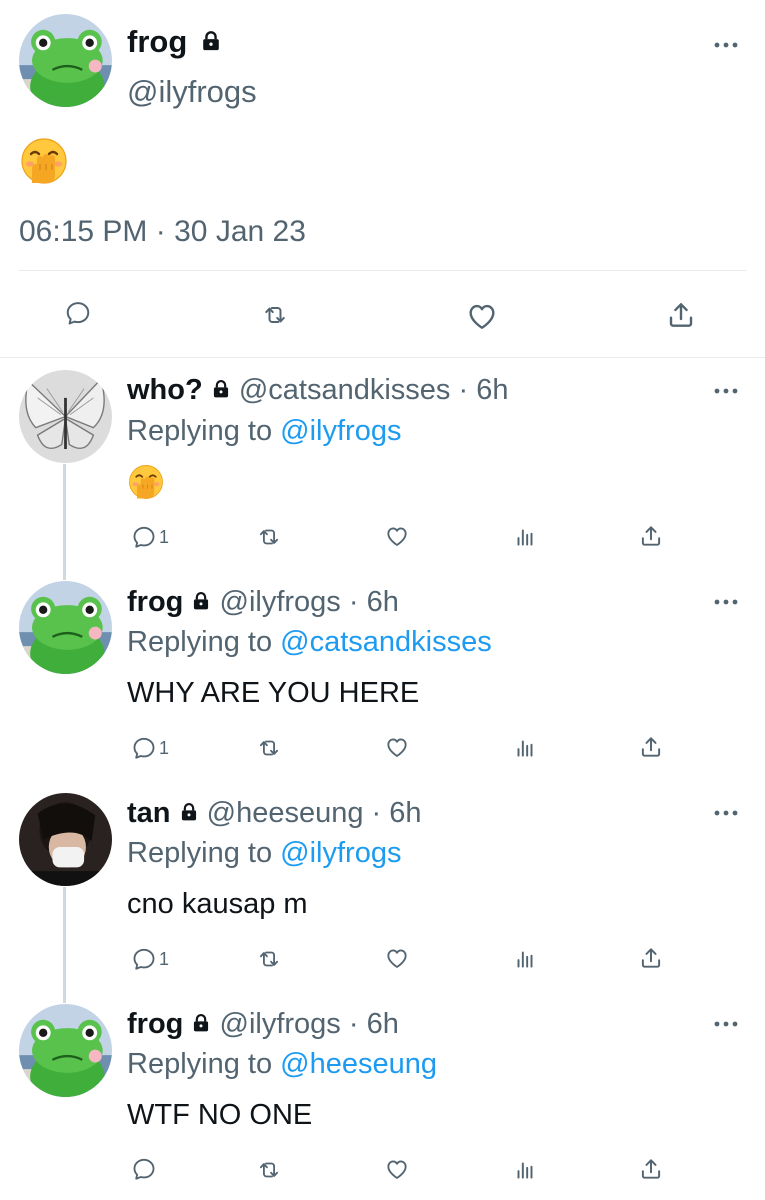 The height and width of the screenshot is (1200, 765). What do you see at coordinates (358, 1064) in the screenshot?
I see `replying-to-link: @heeseung` at bounding box center [358, 1064].